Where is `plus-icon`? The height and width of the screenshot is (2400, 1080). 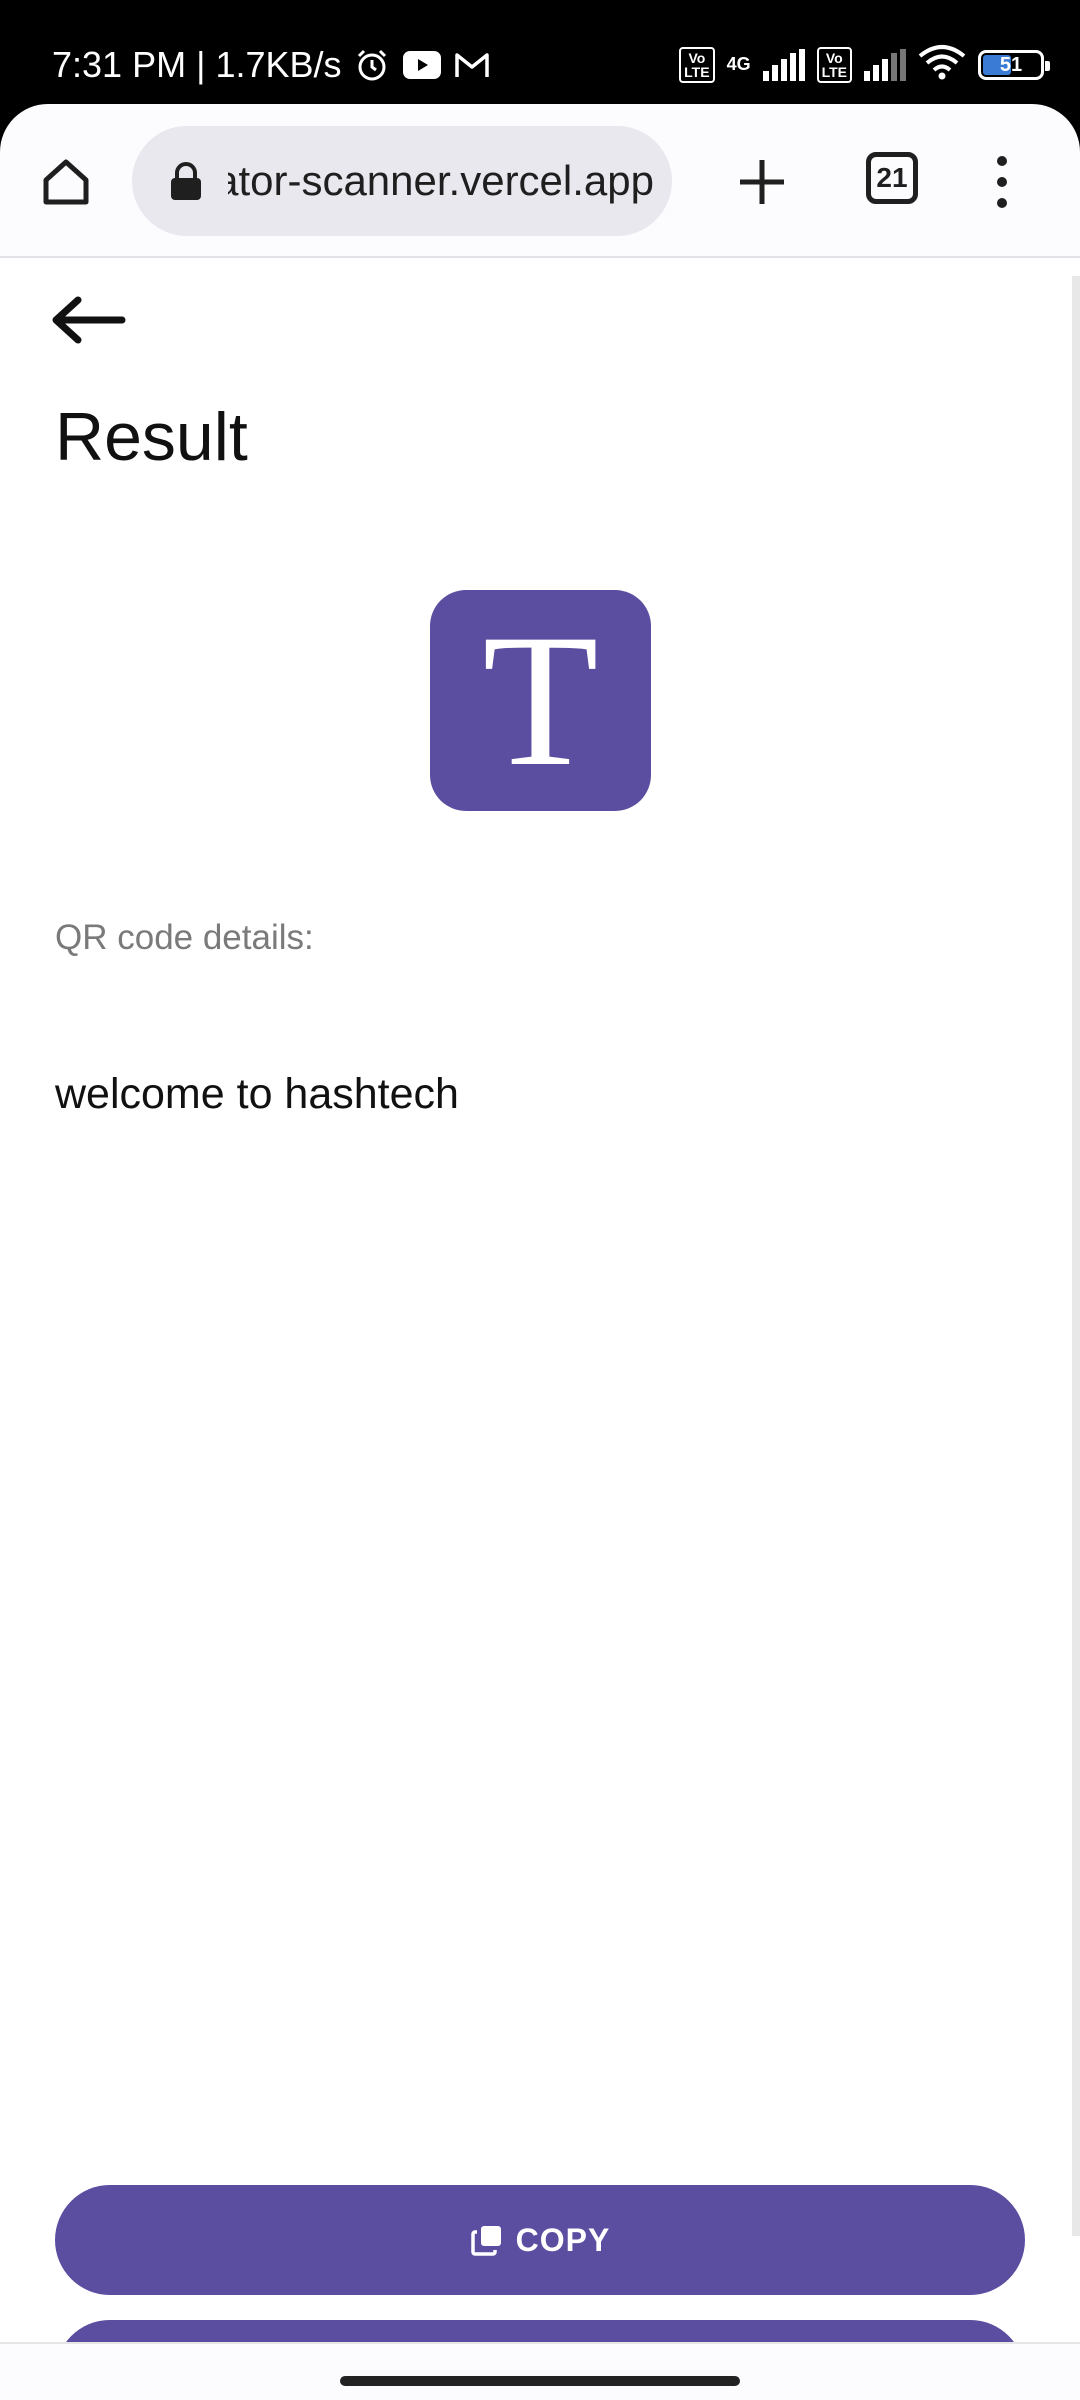 plus-icon is located at coordinates (762, 182).